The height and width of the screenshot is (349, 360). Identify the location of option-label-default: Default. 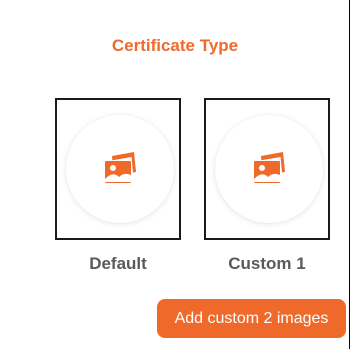
(118, 263).